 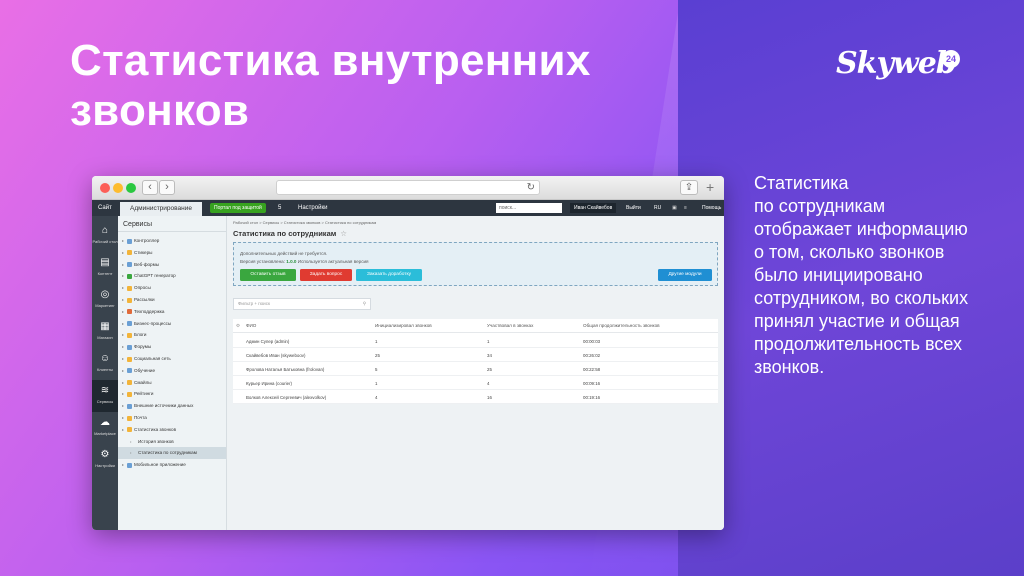 I want to click on feedback-button: Оставить отзыв, so click(x=268, y=275).